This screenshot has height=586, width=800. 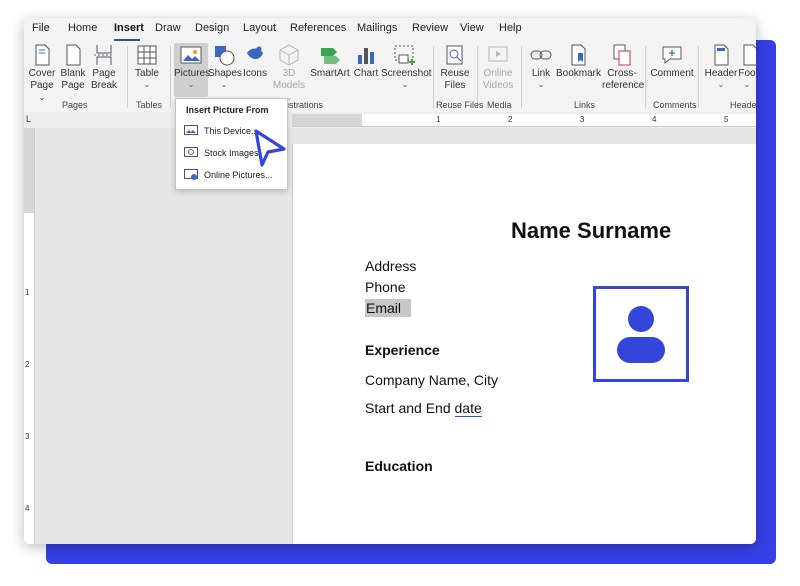 I want to click on tab-insert: Insert, so click(x=129, y=28).